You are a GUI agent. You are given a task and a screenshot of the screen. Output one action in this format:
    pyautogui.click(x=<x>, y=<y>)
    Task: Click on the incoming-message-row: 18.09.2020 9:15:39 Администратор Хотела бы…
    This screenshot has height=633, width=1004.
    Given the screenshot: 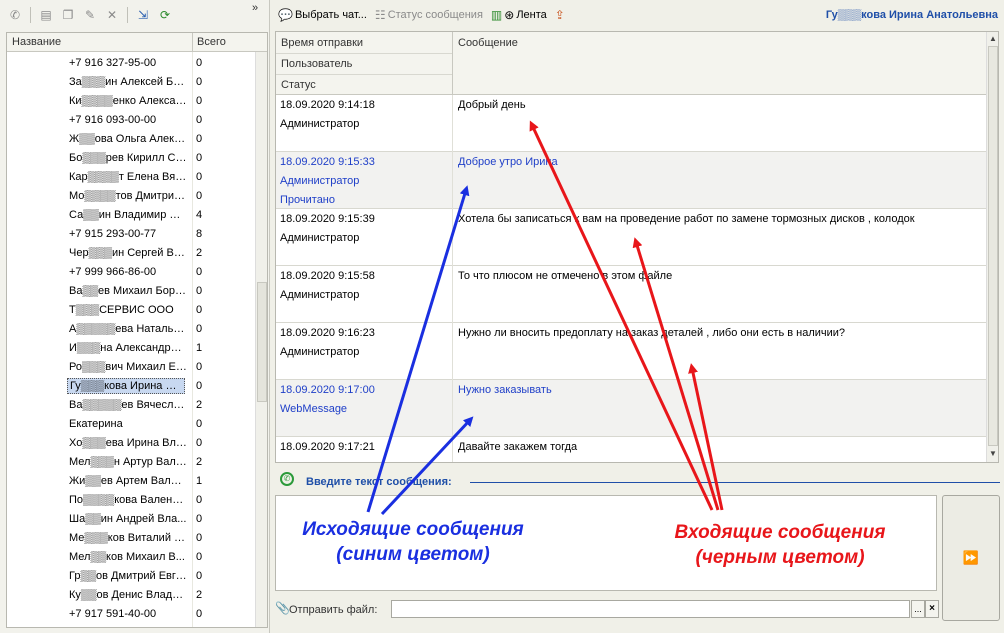 What is the action you would take?
    pyautogui.click(x=631, y=237)
    